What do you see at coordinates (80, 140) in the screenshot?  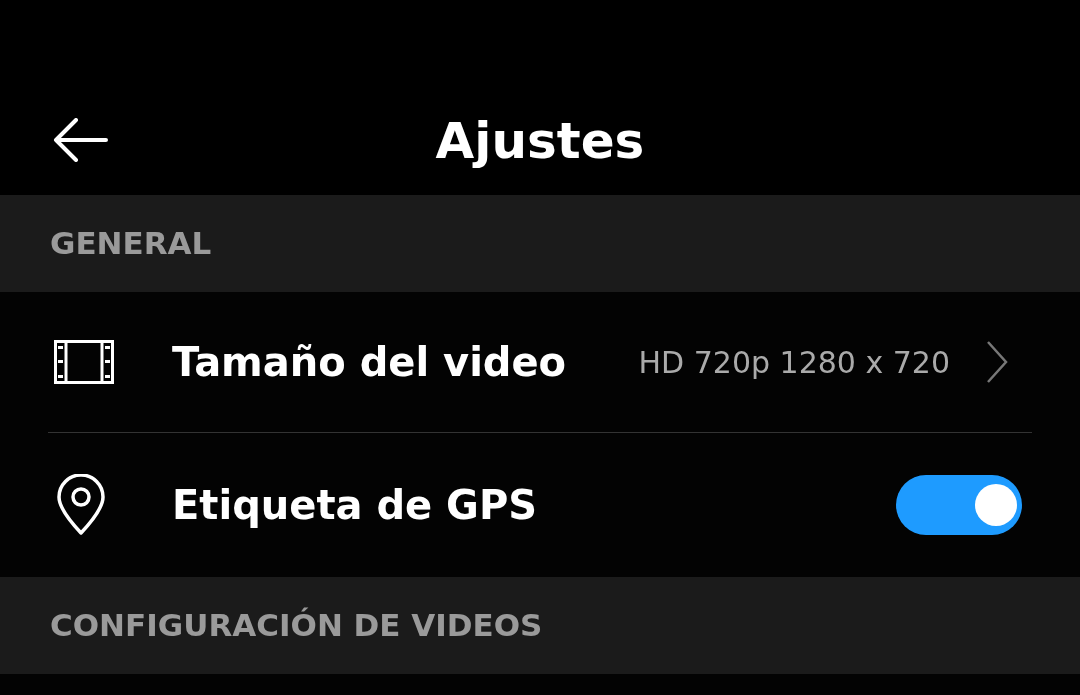 I see `back-arrow-icon` at bounding box center [80, 140].